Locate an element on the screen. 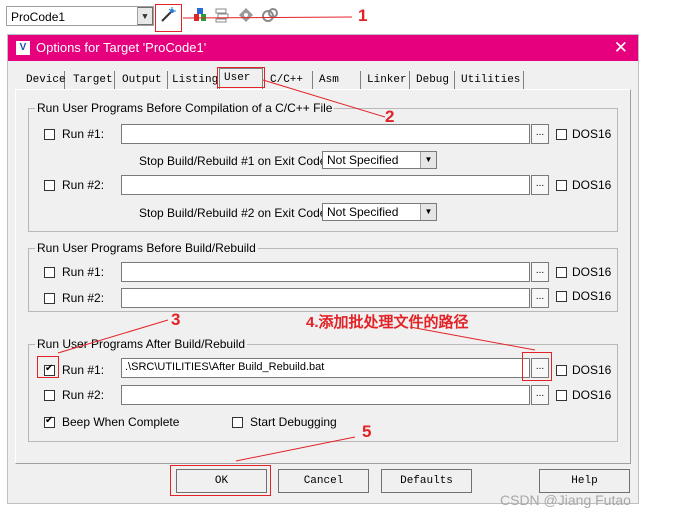  annotation-box-browse is located at coordinates (537, 366).